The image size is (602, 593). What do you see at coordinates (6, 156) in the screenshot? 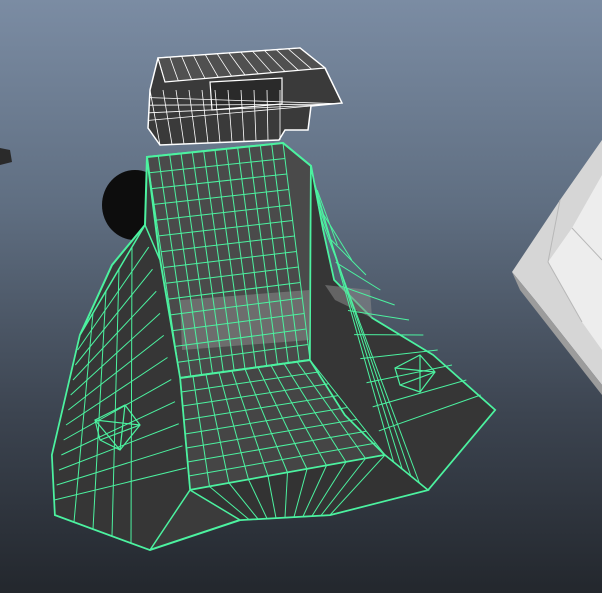
I see `left-edge-fragment` at bounding box center [6, 156].